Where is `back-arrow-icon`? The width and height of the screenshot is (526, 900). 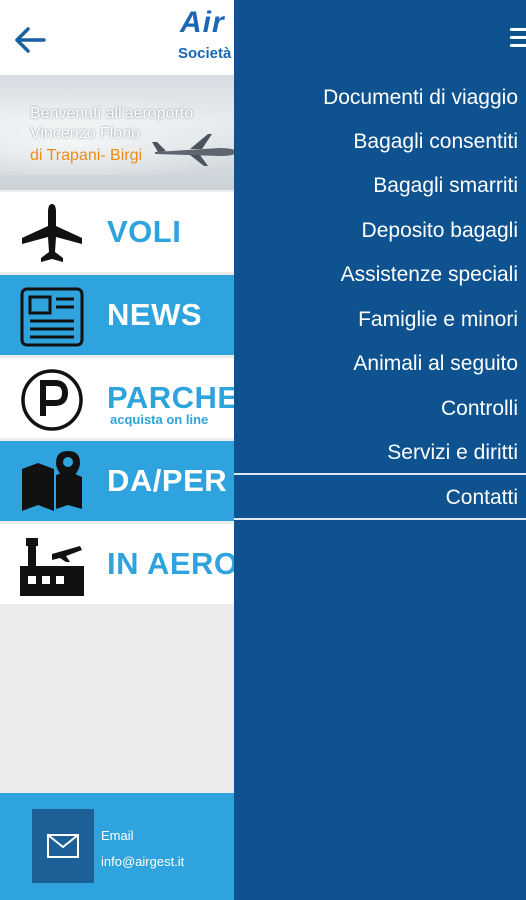 back-arrow-icon is located at coordinates (30, 40).